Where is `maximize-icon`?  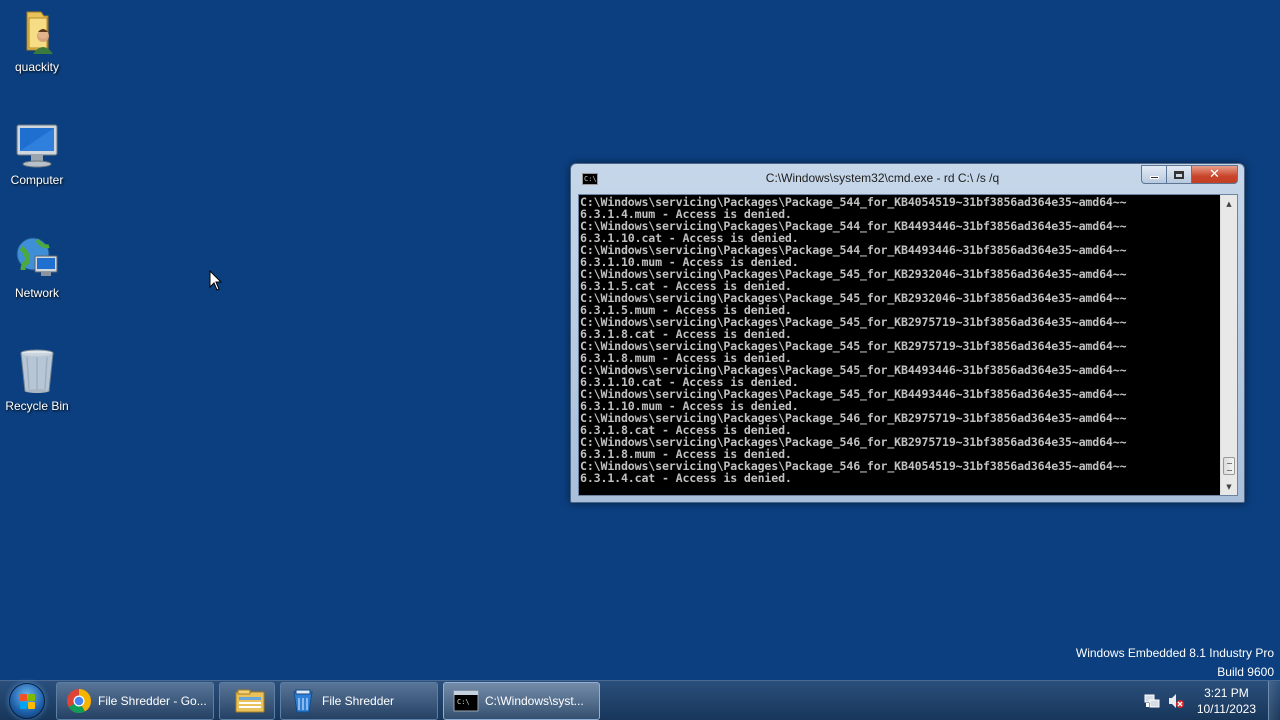 maximize-icon is located at coordinates (1179, 174).